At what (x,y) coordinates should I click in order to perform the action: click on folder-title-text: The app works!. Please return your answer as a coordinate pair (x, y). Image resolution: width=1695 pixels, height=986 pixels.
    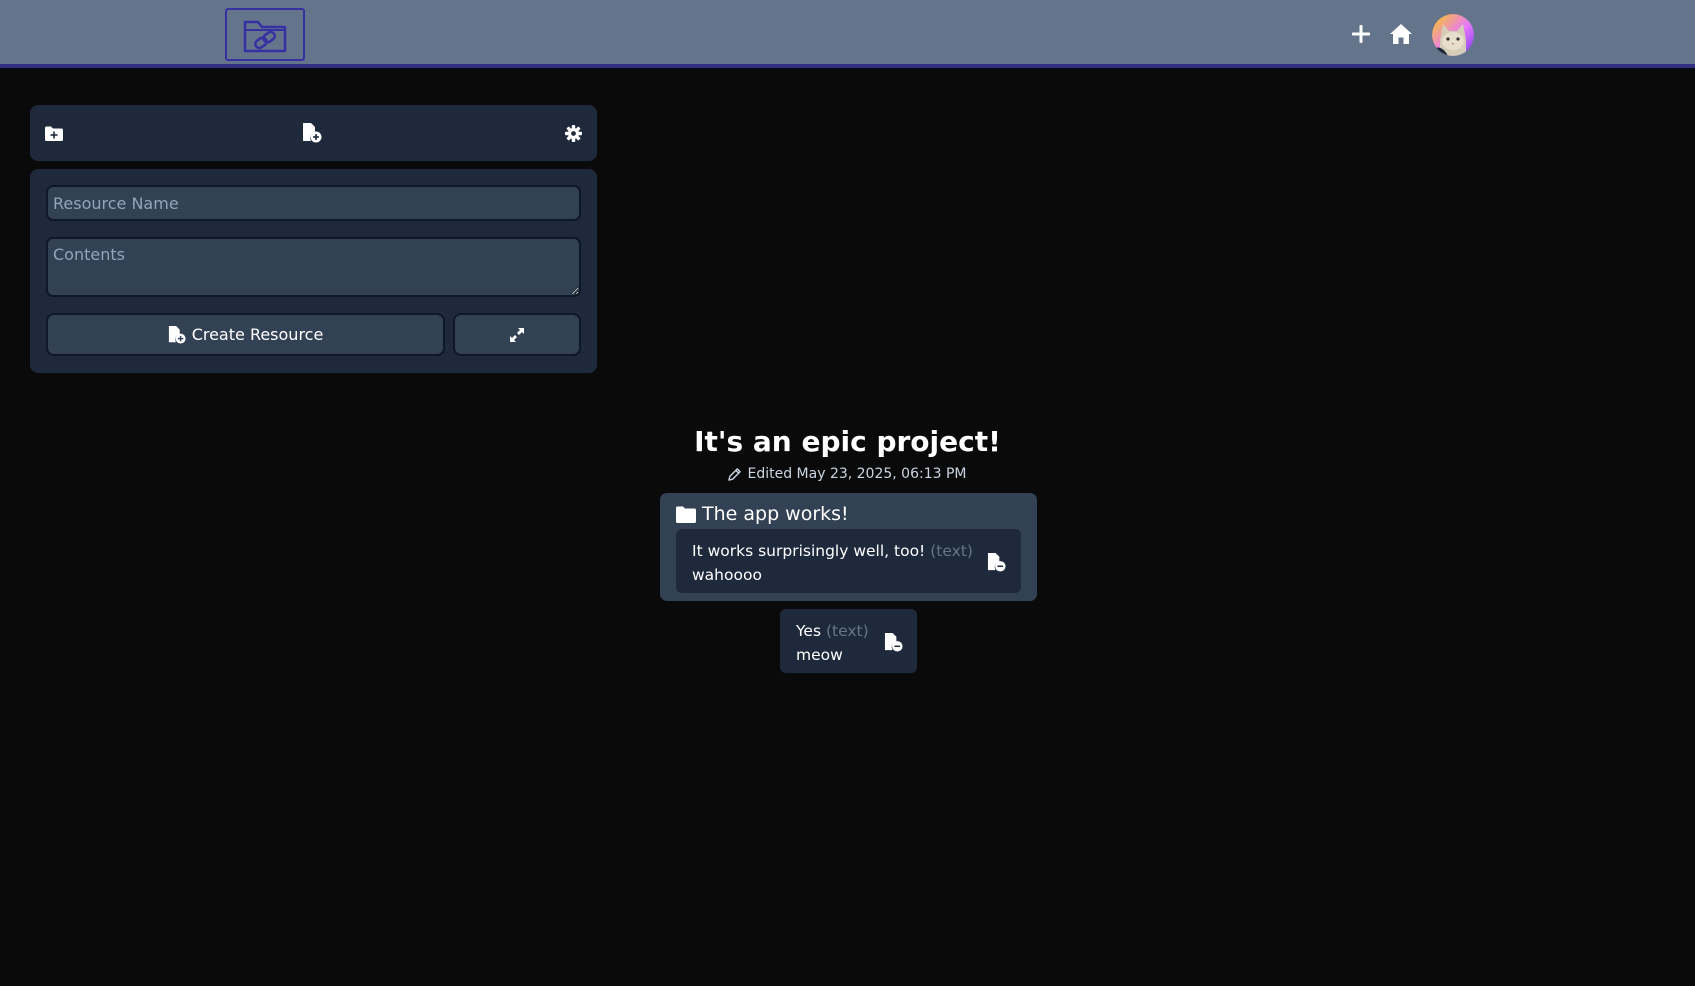
    Looking at the image, I should click on (775, 514).